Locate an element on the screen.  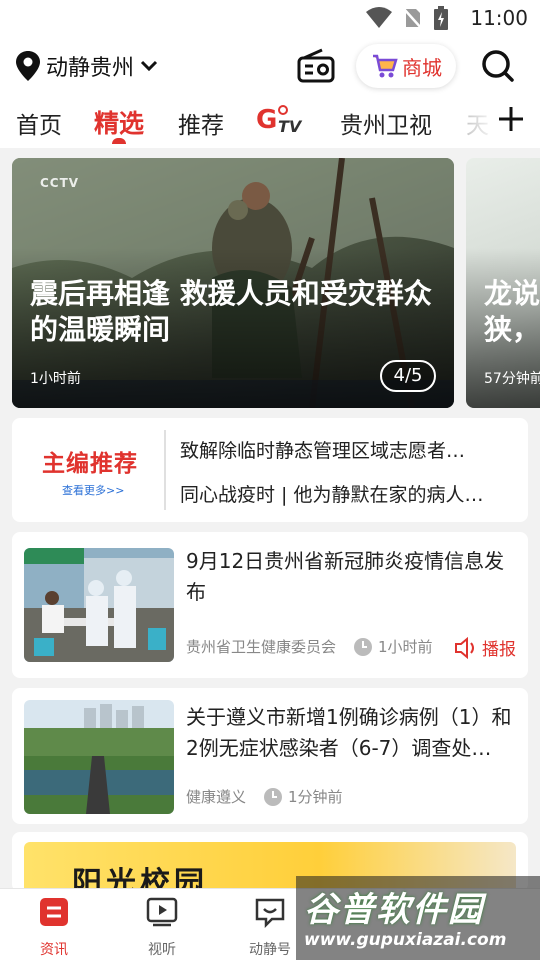
editor-logo-main: 主编 is located at coordinates (66, 464).